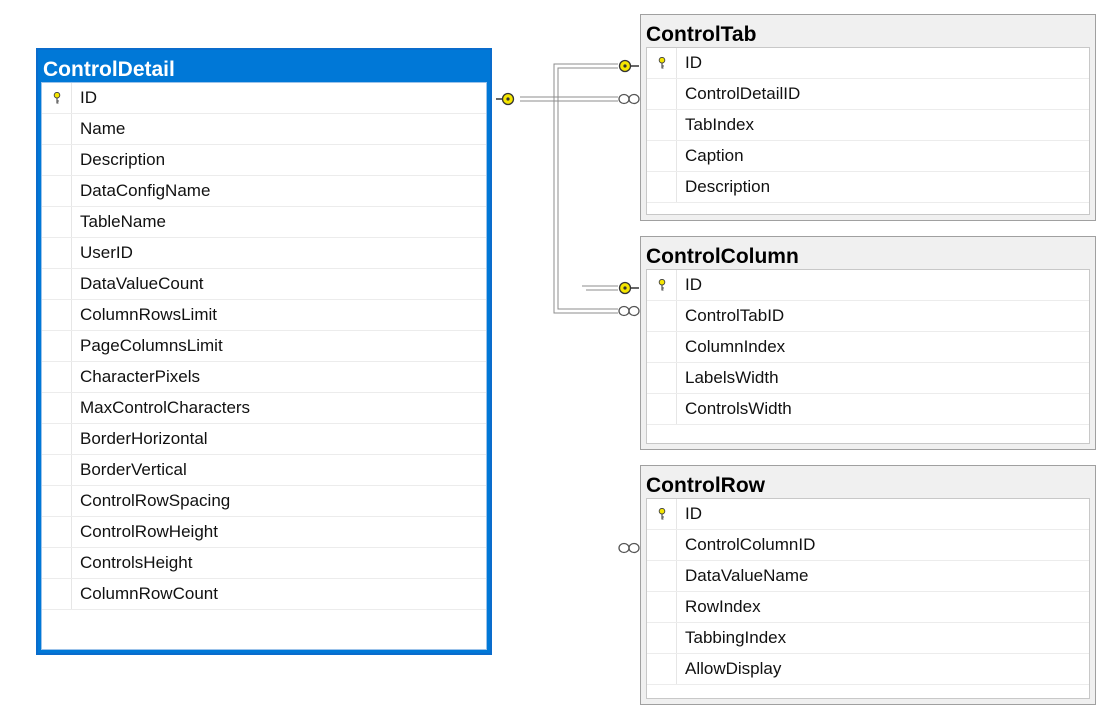 Image resolution: width=1115 pixels, height=722 pixels. Describe the element at coordinates (106, 252) in the screenshot. I see `column-name: UserID` at that location.